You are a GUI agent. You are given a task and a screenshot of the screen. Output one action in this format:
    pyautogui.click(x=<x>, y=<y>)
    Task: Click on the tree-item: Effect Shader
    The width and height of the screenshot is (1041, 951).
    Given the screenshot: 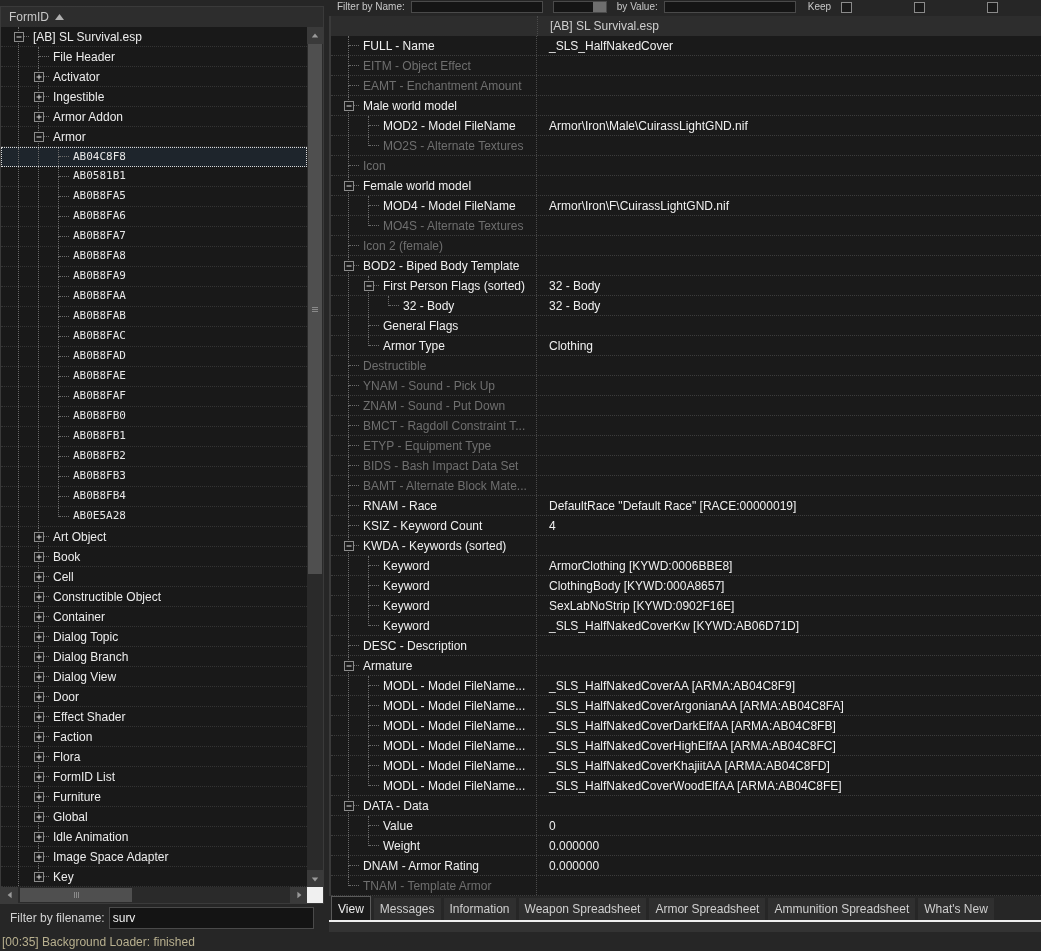 What is the action you would take?
    pyautogui.click(x=154, y=717)
    